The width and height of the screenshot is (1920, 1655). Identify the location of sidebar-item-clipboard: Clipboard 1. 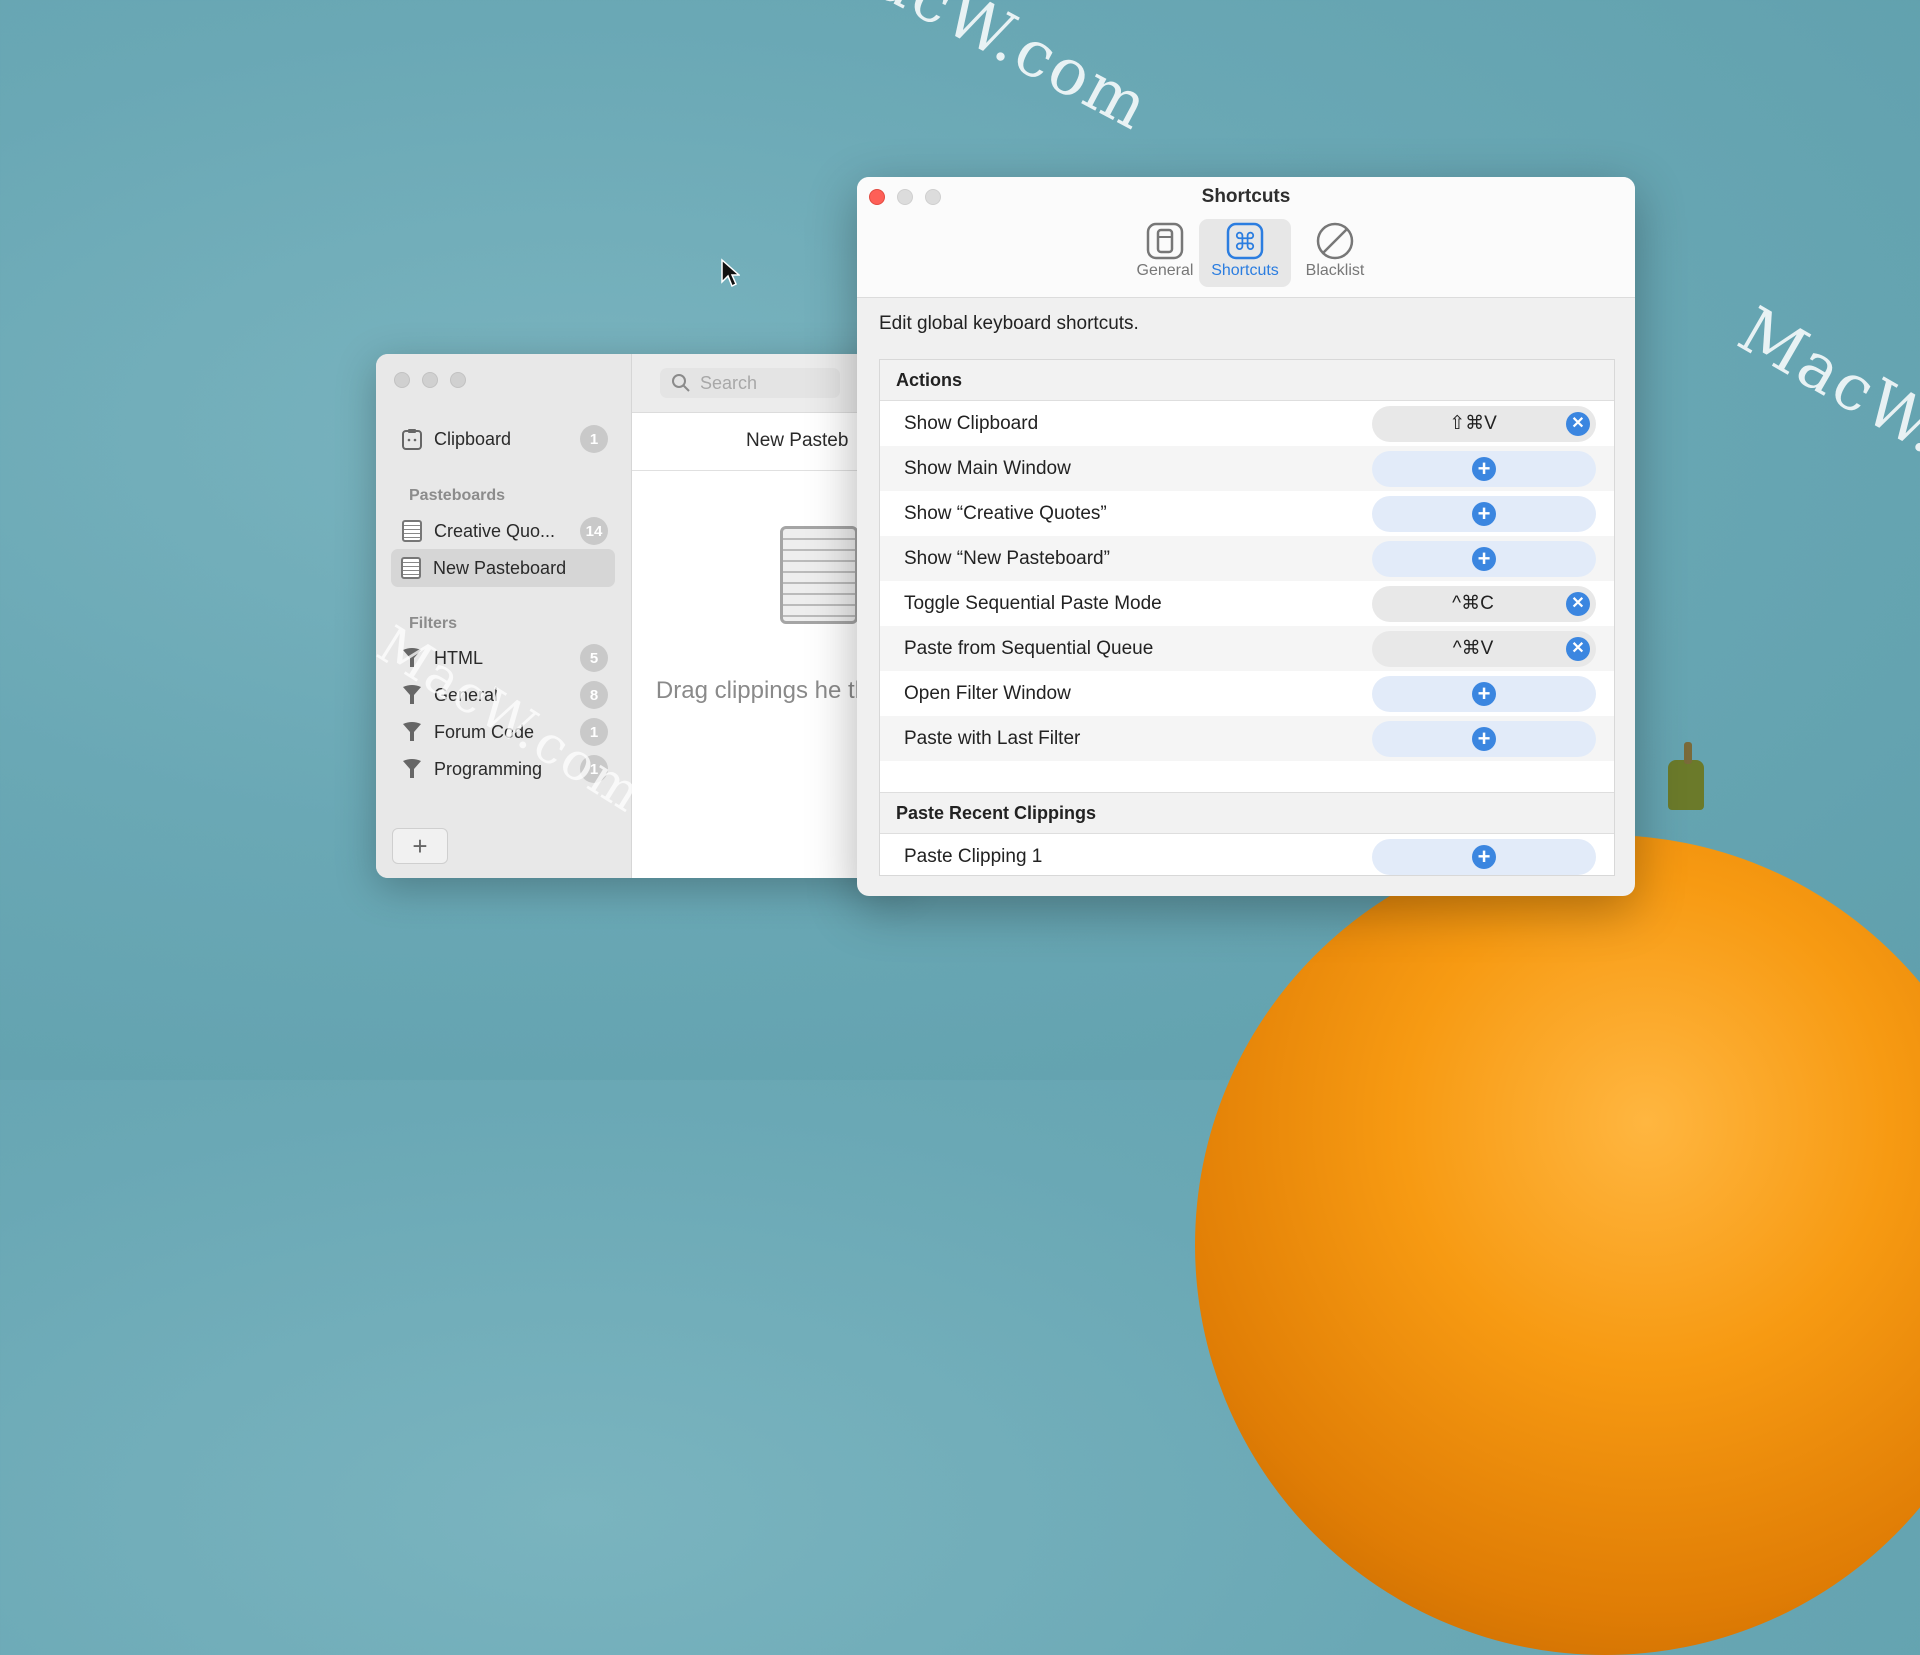
(504, 439).